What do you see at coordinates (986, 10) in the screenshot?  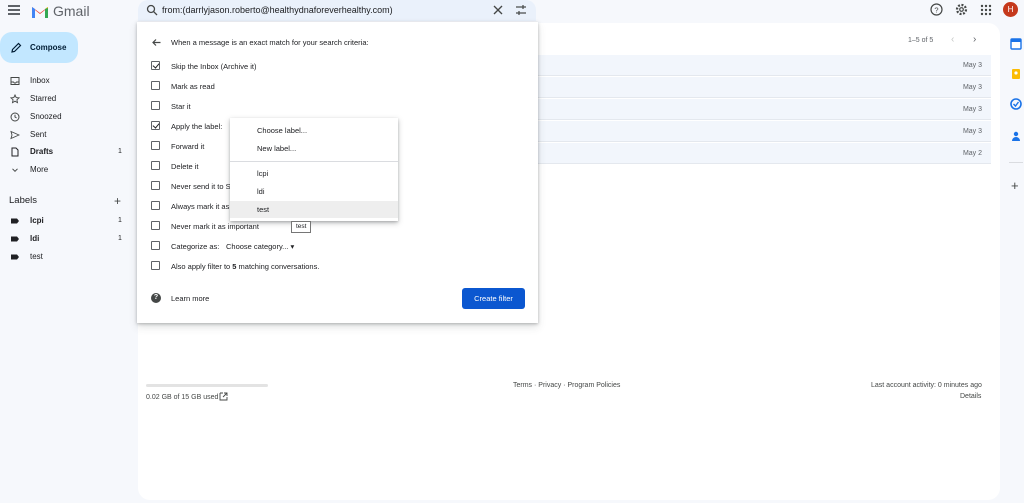 I see `apps-grid-icon` at bounding box center [986, 10].